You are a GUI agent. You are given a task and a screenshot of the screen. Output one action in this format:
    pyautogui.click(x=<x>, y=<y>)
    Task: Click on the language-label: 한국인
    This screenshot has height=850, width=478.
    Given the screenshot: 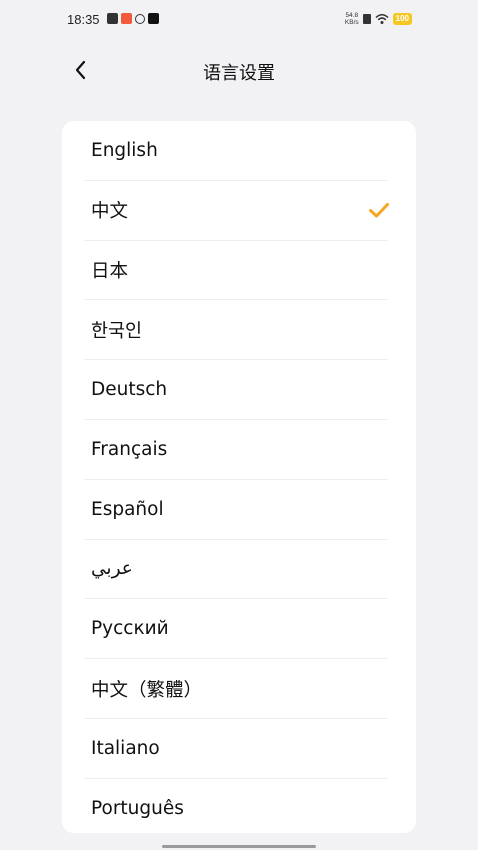 What is the action you would take?
    pyautogui.click(x=117, y=331)
    